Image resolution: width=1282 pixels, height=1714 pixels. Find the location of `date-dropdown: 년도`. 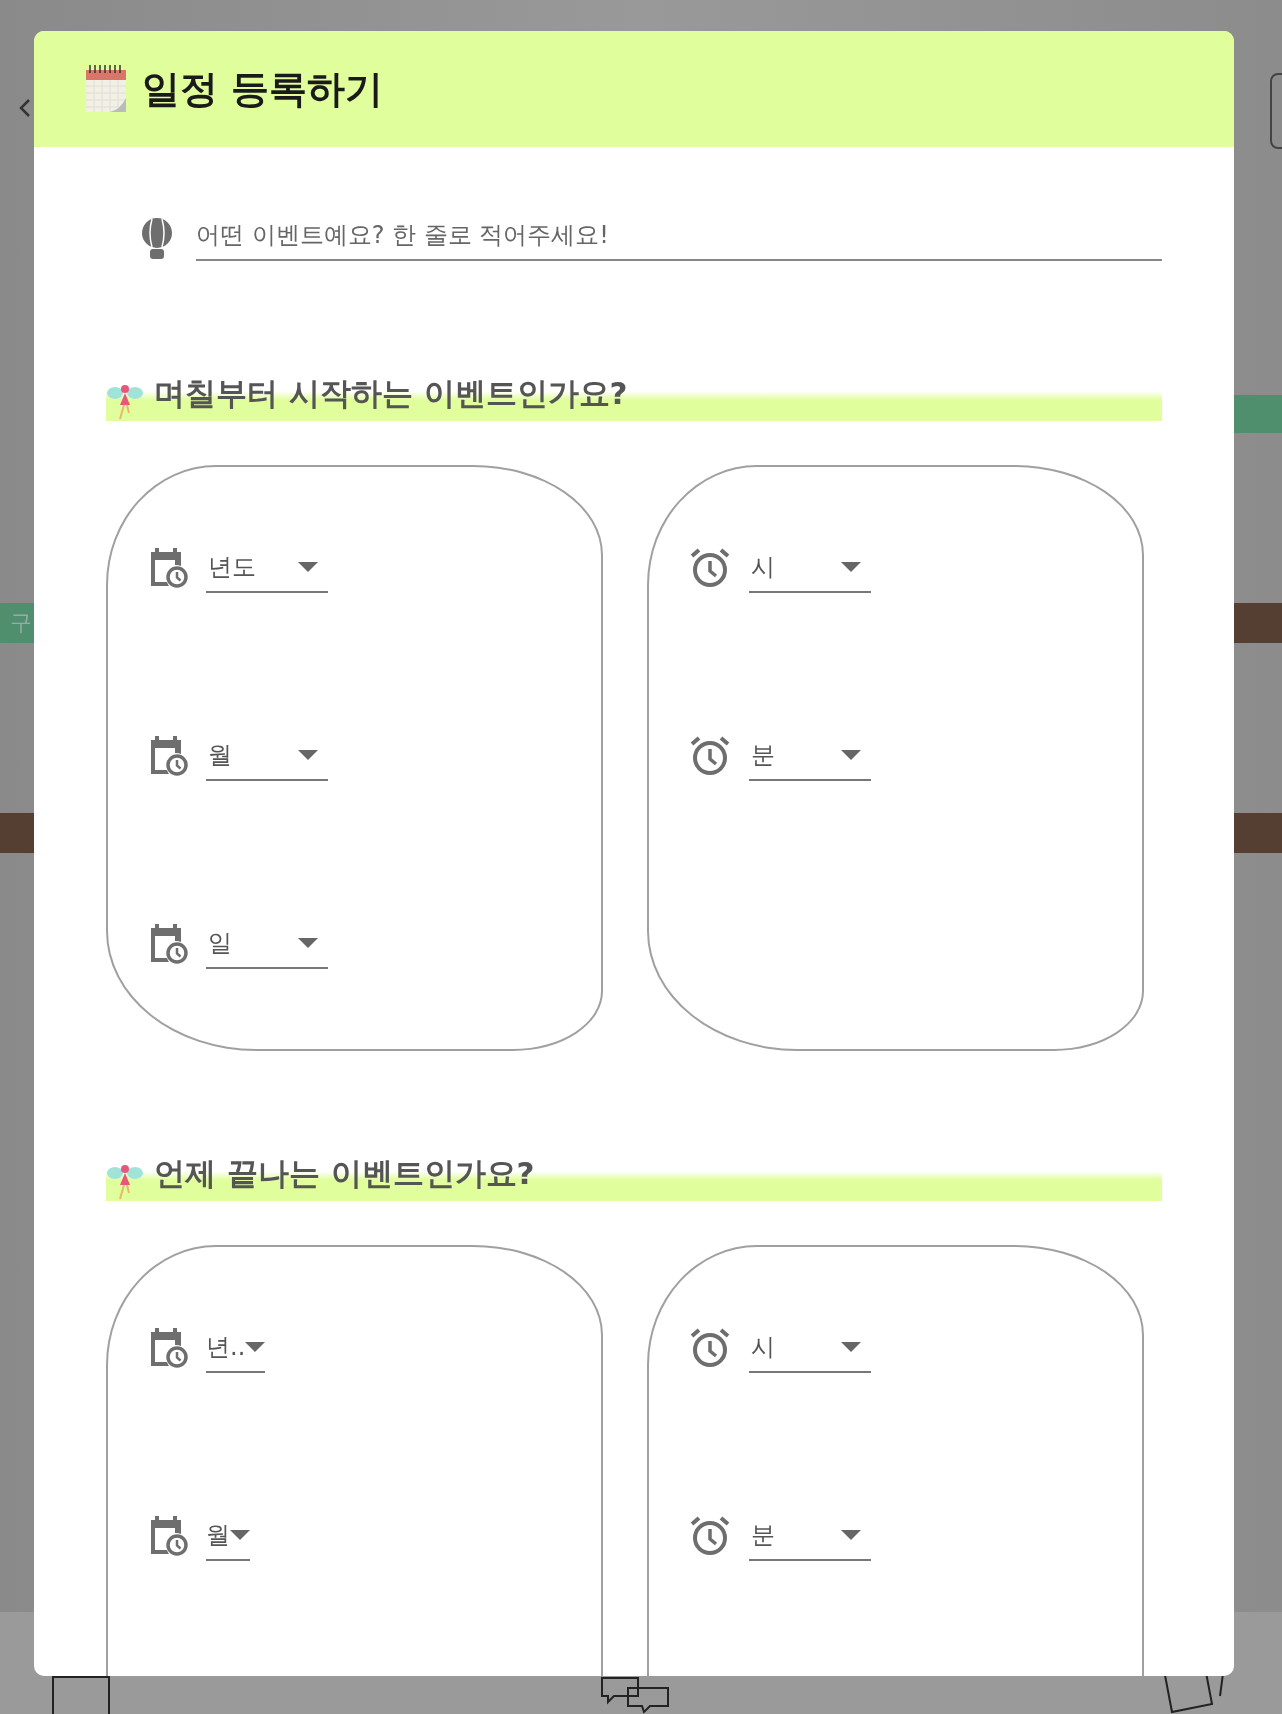

date-dropdown: 년도 is located at coordinates (267, 568).